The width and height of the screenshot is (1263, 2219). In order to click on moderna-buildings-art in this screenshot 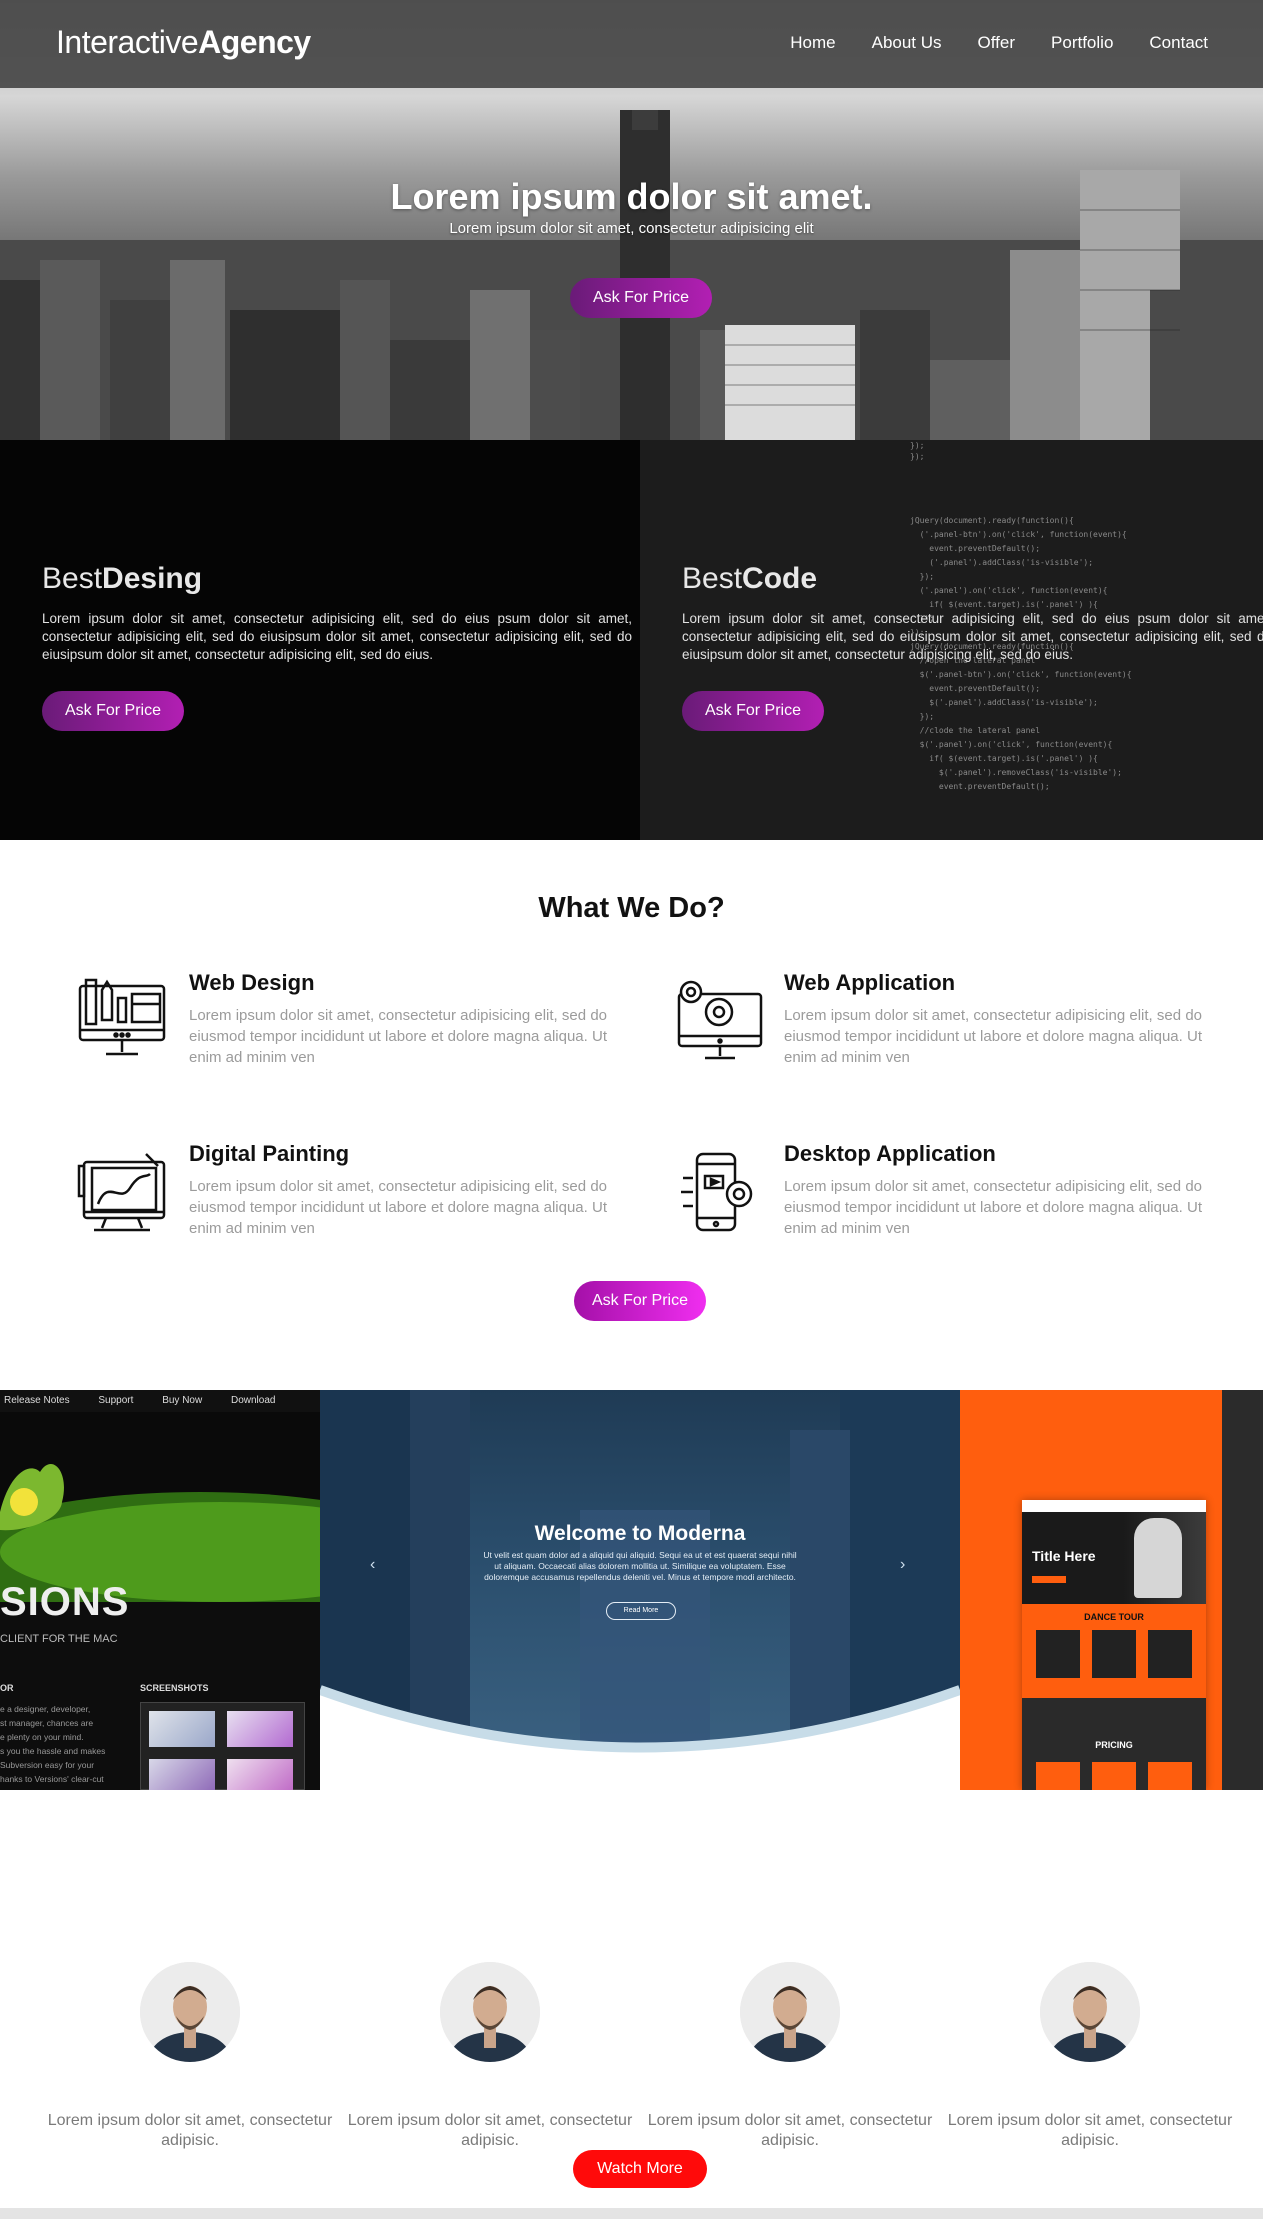, I will do `click(640, 1590)`.